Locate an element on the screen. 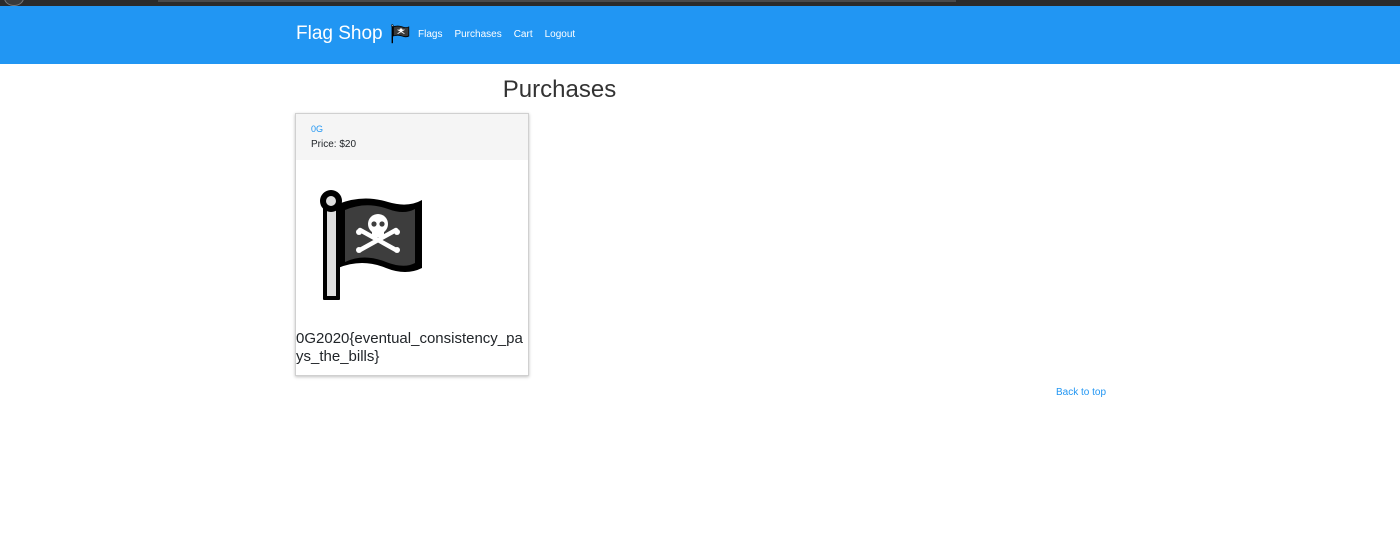  product-price: Price: $20 is located at coordinates (334, 144).